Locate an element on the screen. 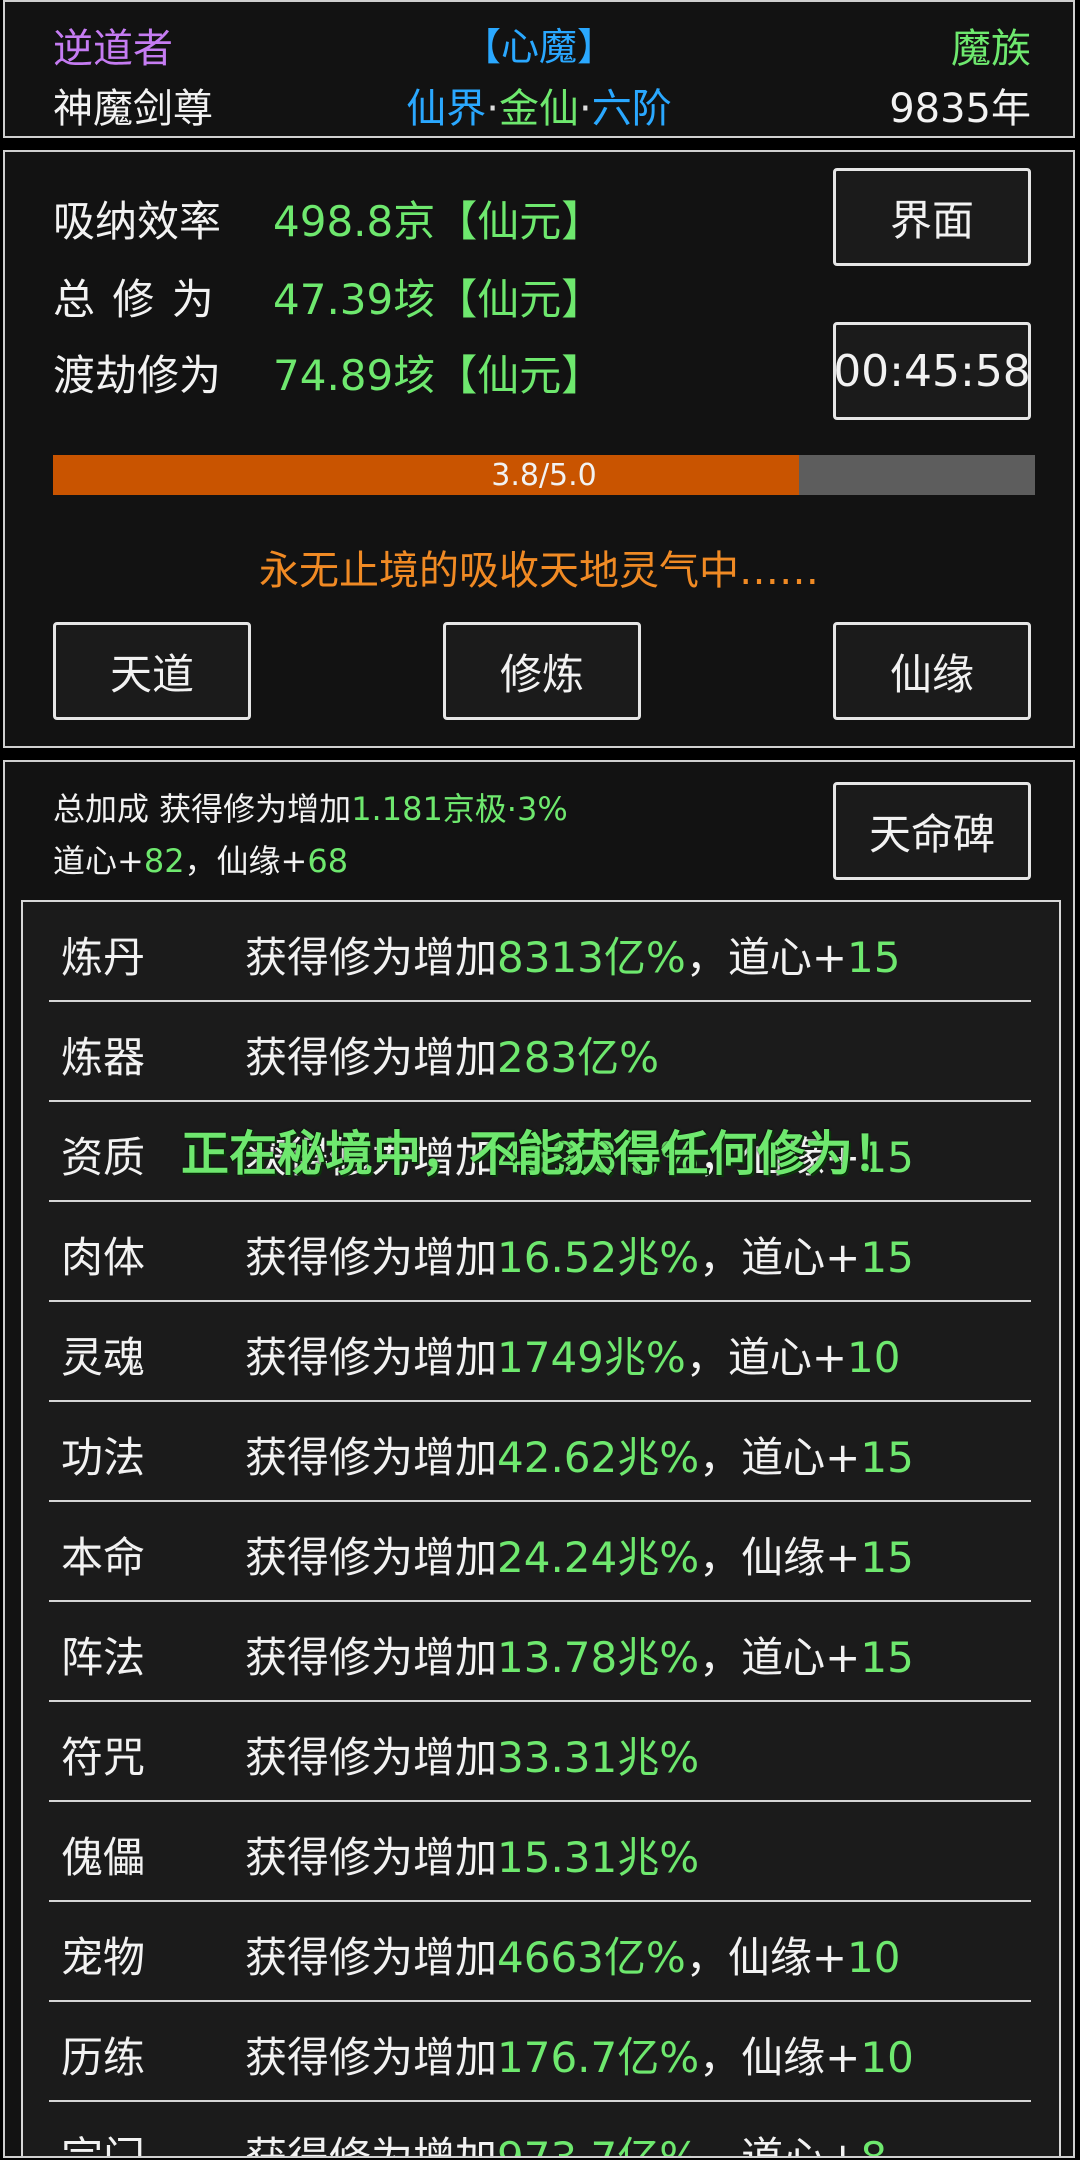 Image resolution: width=1080 pixels, height=2160 pixels. effect-value: 24.24兆% is located at coordinates (598, 1557).